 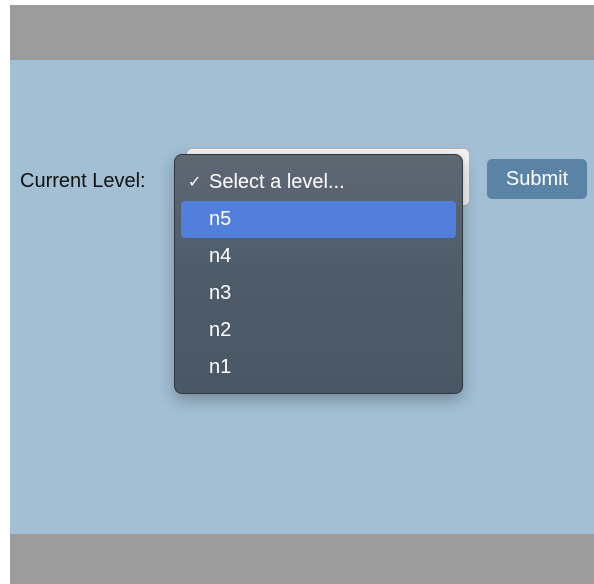 What do you see at coordinates (318, 330) in the screenshot?
I see `option-n2: n2` at bounding box center [318, 330].